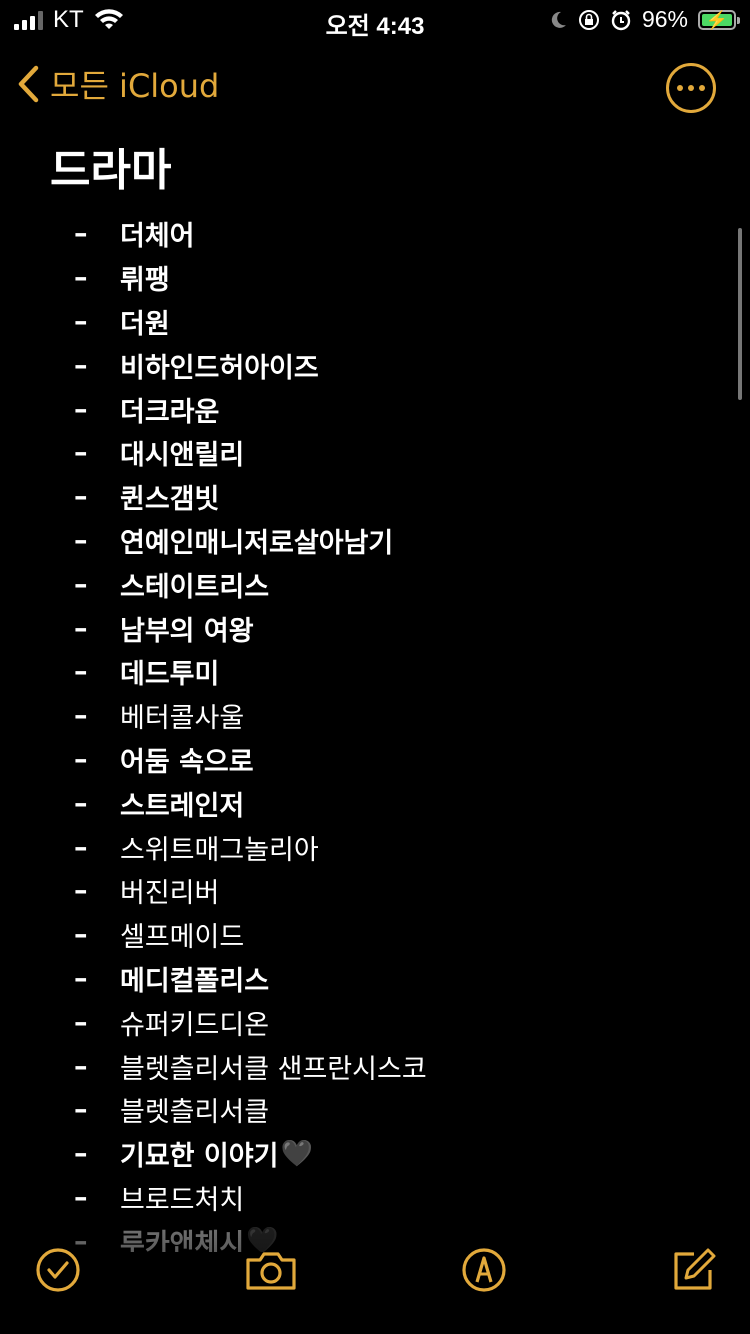 The height and width of the screenshot is (1334, 750). What do you see at coordinates (380, 1198) in the screenshot?
I see `note-list-item: – 브로드처치` at bounding box center [380, 1198].